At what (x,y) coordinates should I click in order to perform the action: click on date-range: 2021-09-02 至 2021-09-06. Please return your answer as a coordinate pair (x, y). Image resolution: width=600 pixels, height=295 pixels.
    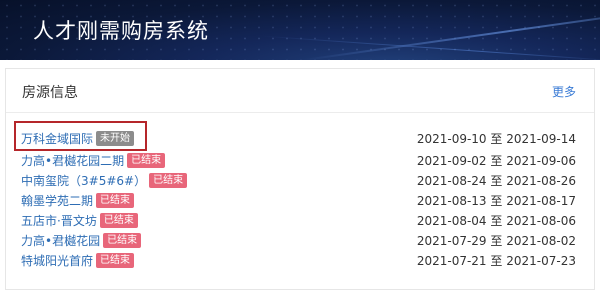
    Looking at the image, I should click on (496, 161).